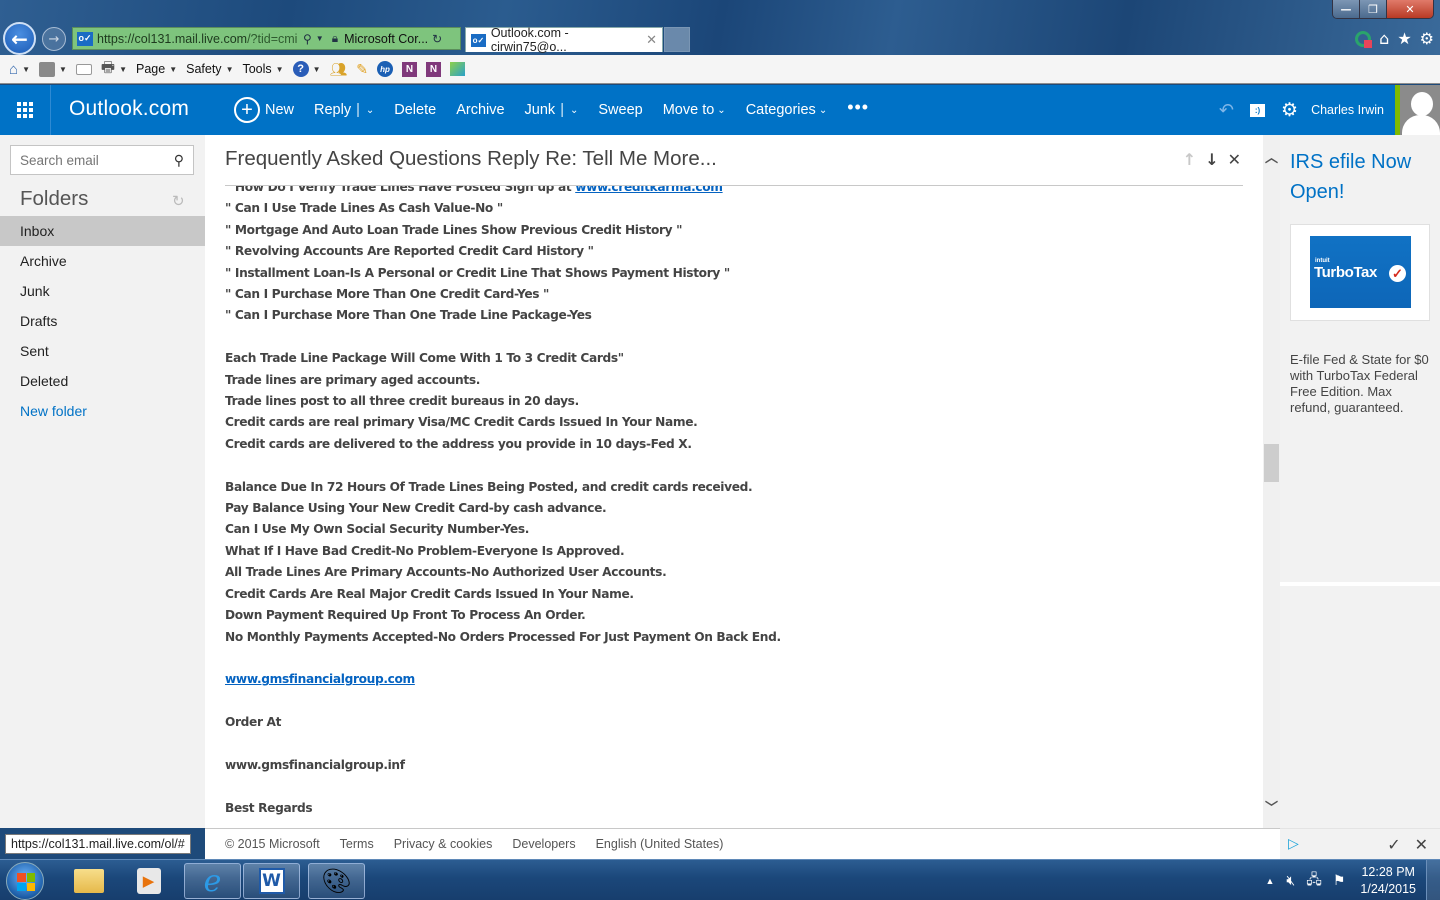 The image size is (1440, 900). I want to click on help-menu: ? ▼, so click(306, 69).